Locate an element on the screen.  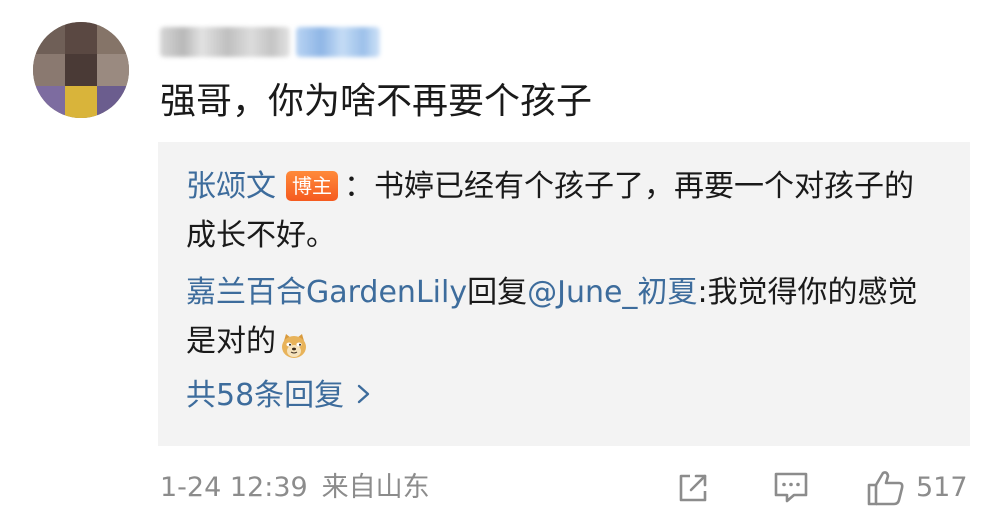
comment-footer: 1-24 12:39 来自山东 517 is located at coordinates (570, 488).